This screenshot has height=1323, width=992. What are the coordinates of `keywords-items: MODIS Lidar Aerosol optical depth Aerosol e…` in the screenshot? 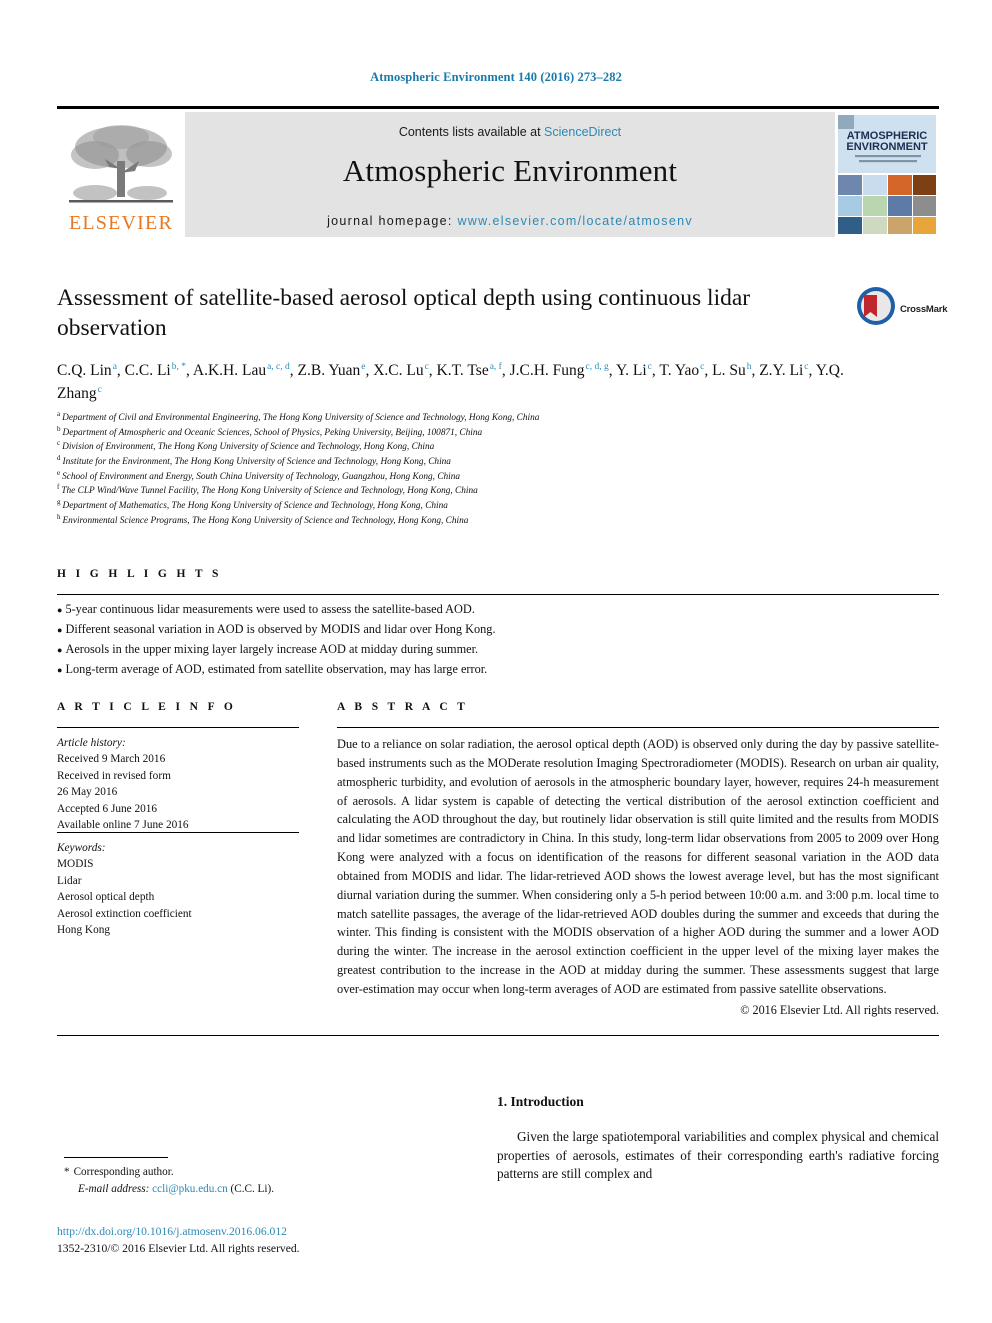 It's located at (178, 897).